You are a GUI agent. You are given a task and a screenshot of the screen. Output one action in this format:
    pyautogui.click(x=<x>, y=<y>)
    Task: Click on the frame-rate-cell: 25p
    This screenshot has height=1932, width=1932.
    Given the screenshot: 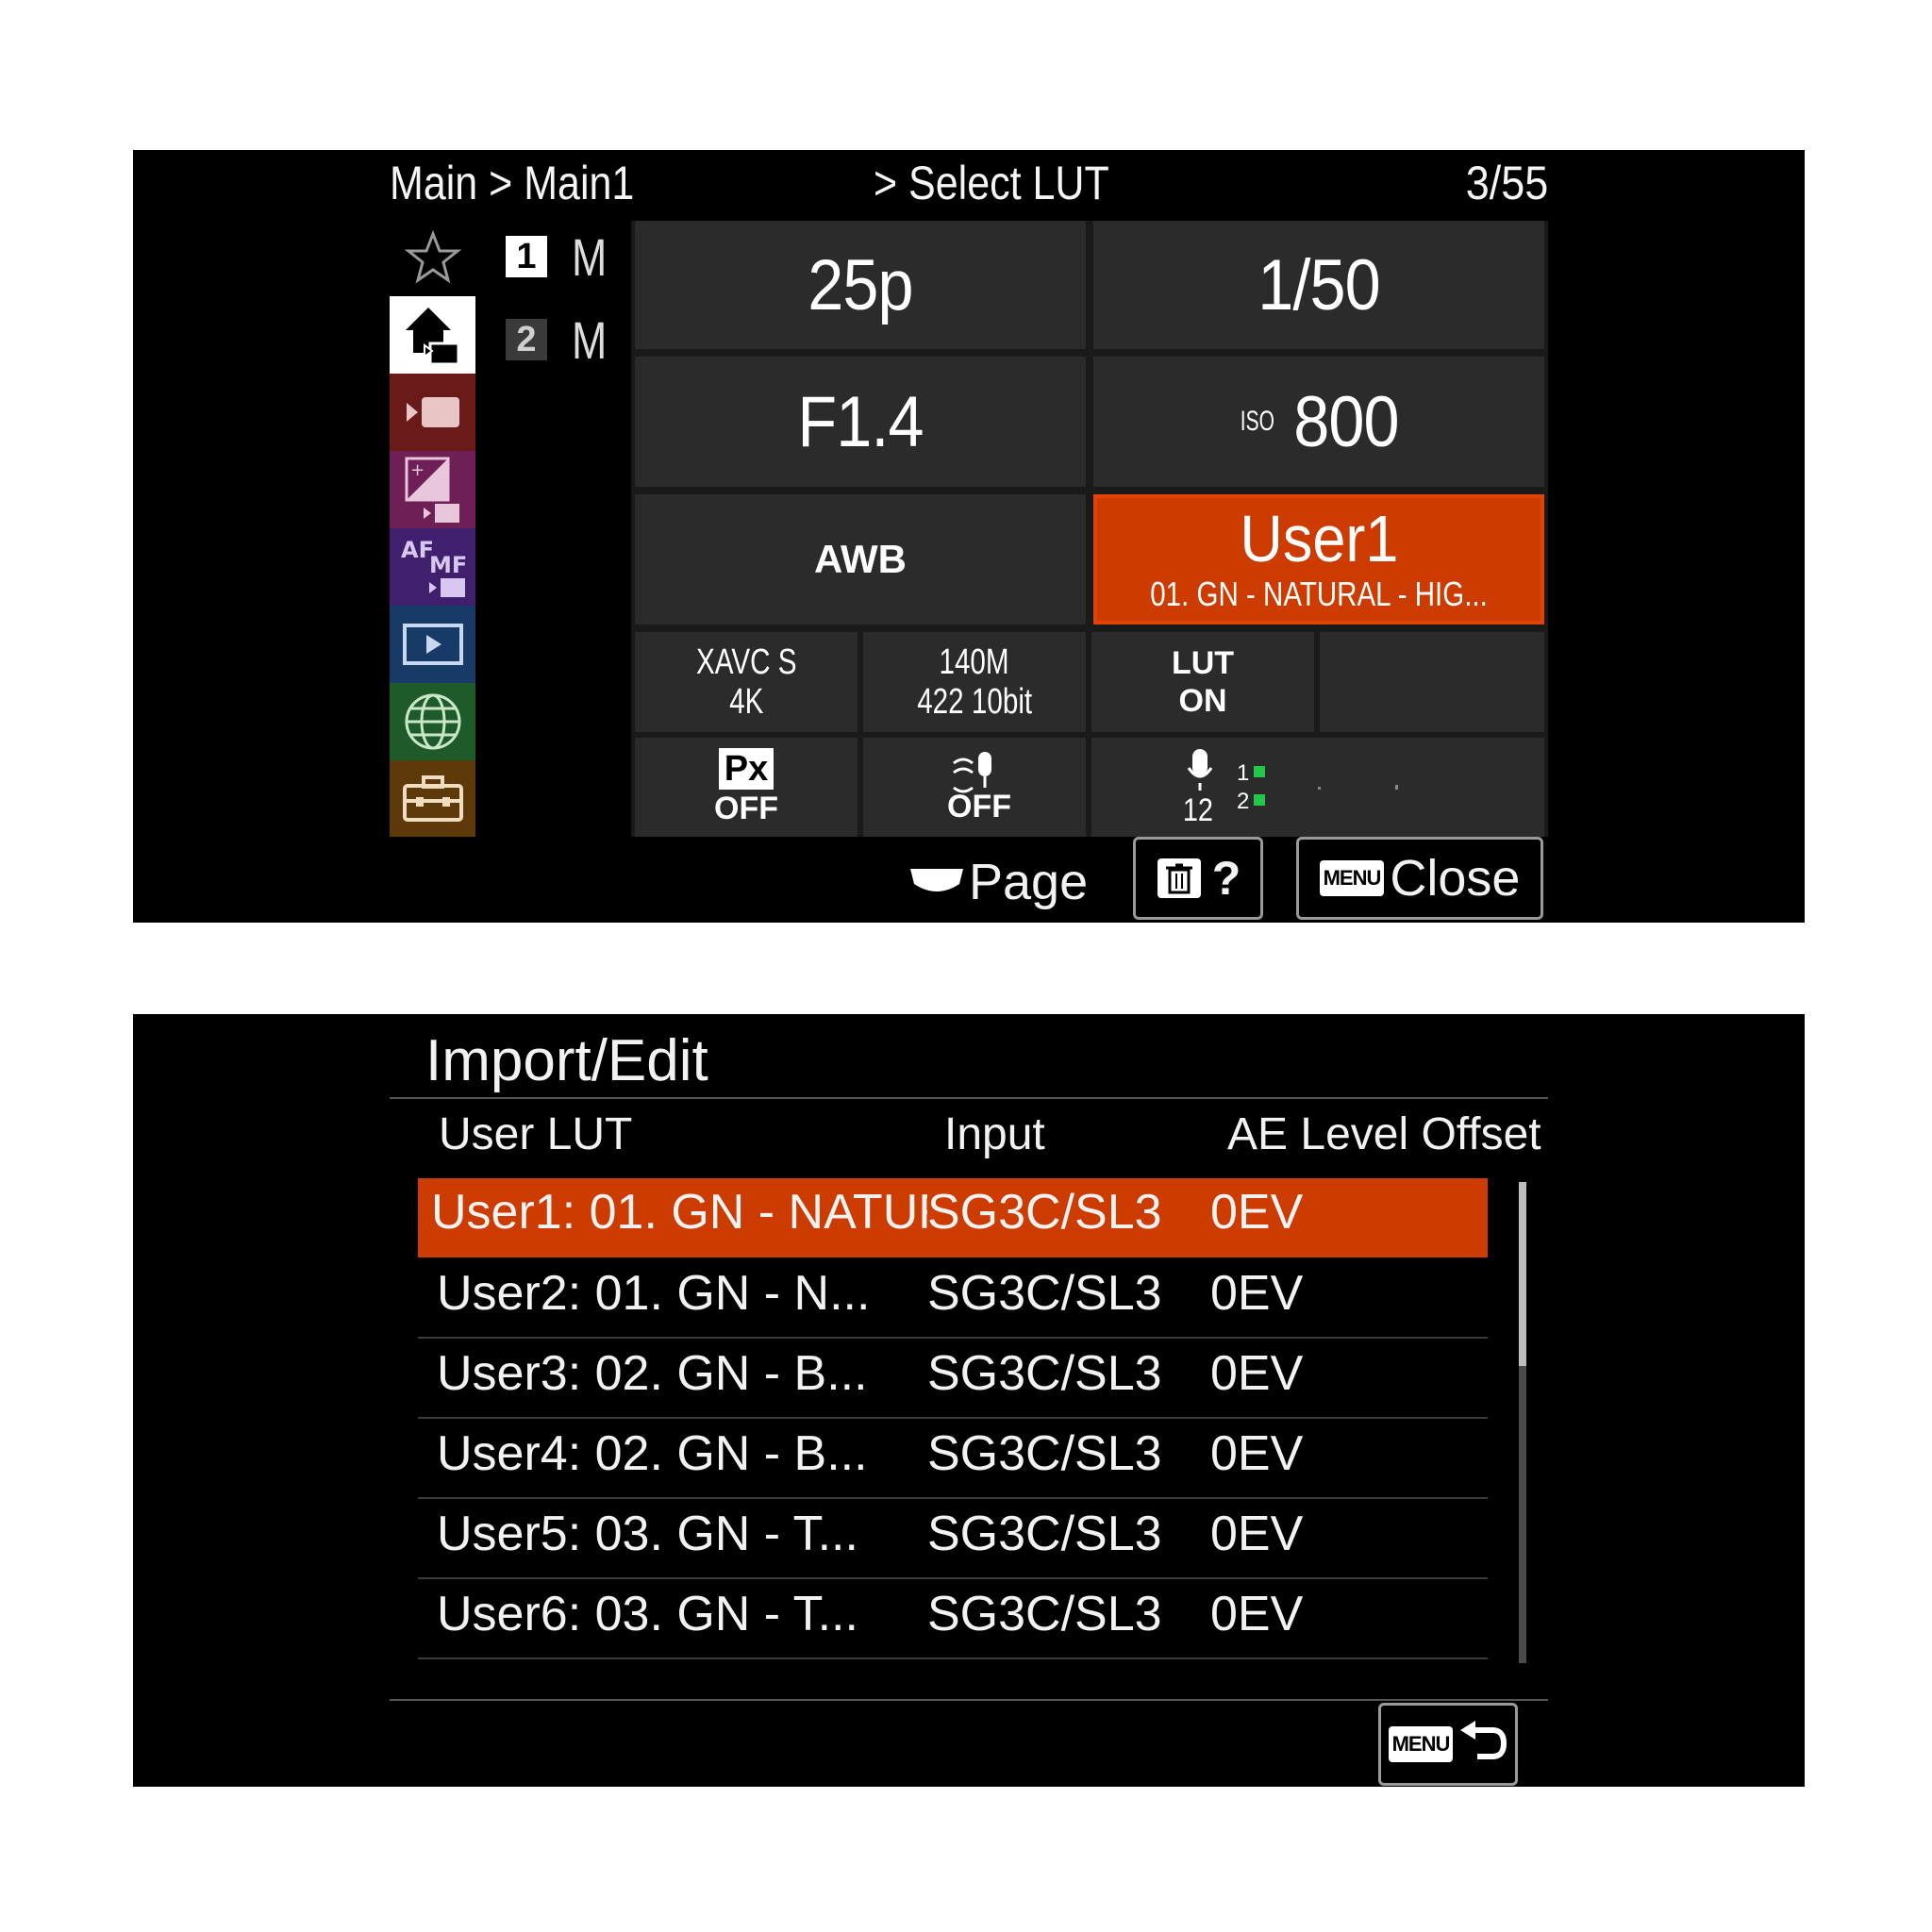 What is the action you would take?
    pyautogui.click(x=861, y=285)
    